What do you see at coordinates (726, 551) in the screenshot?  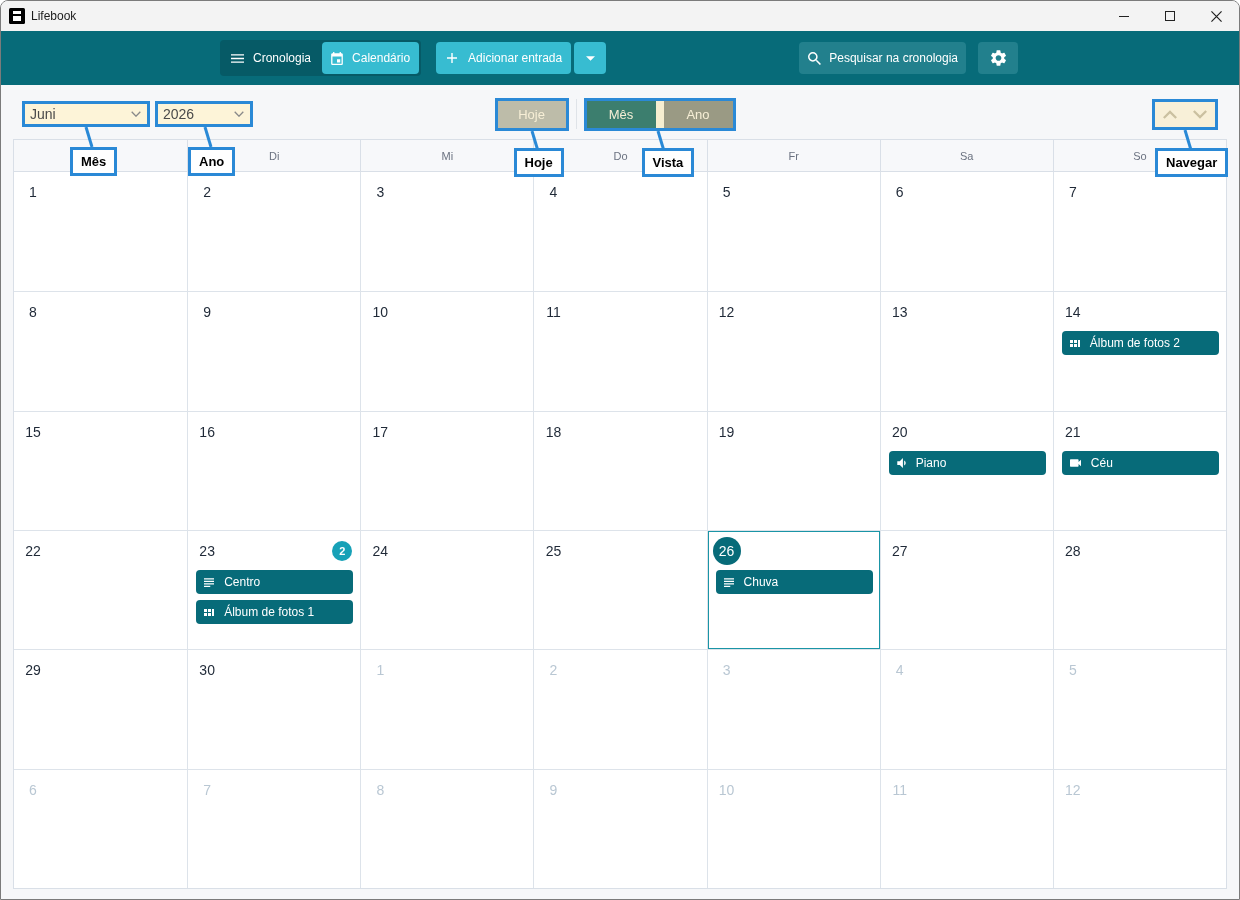 I see `day-number: 26` at bounding box center [726, 551].